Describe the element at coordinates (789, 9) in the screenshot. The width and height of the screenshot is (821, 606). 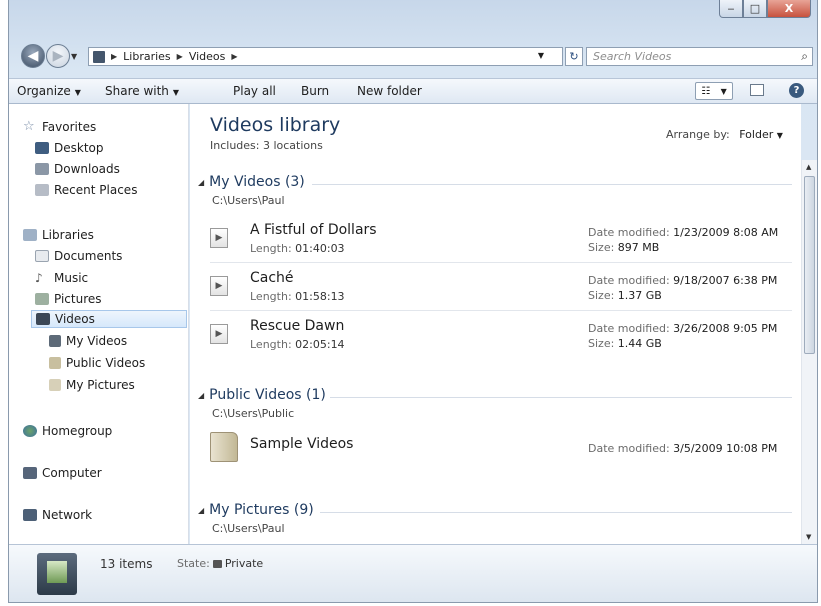
I see `close-button: X` at that location.